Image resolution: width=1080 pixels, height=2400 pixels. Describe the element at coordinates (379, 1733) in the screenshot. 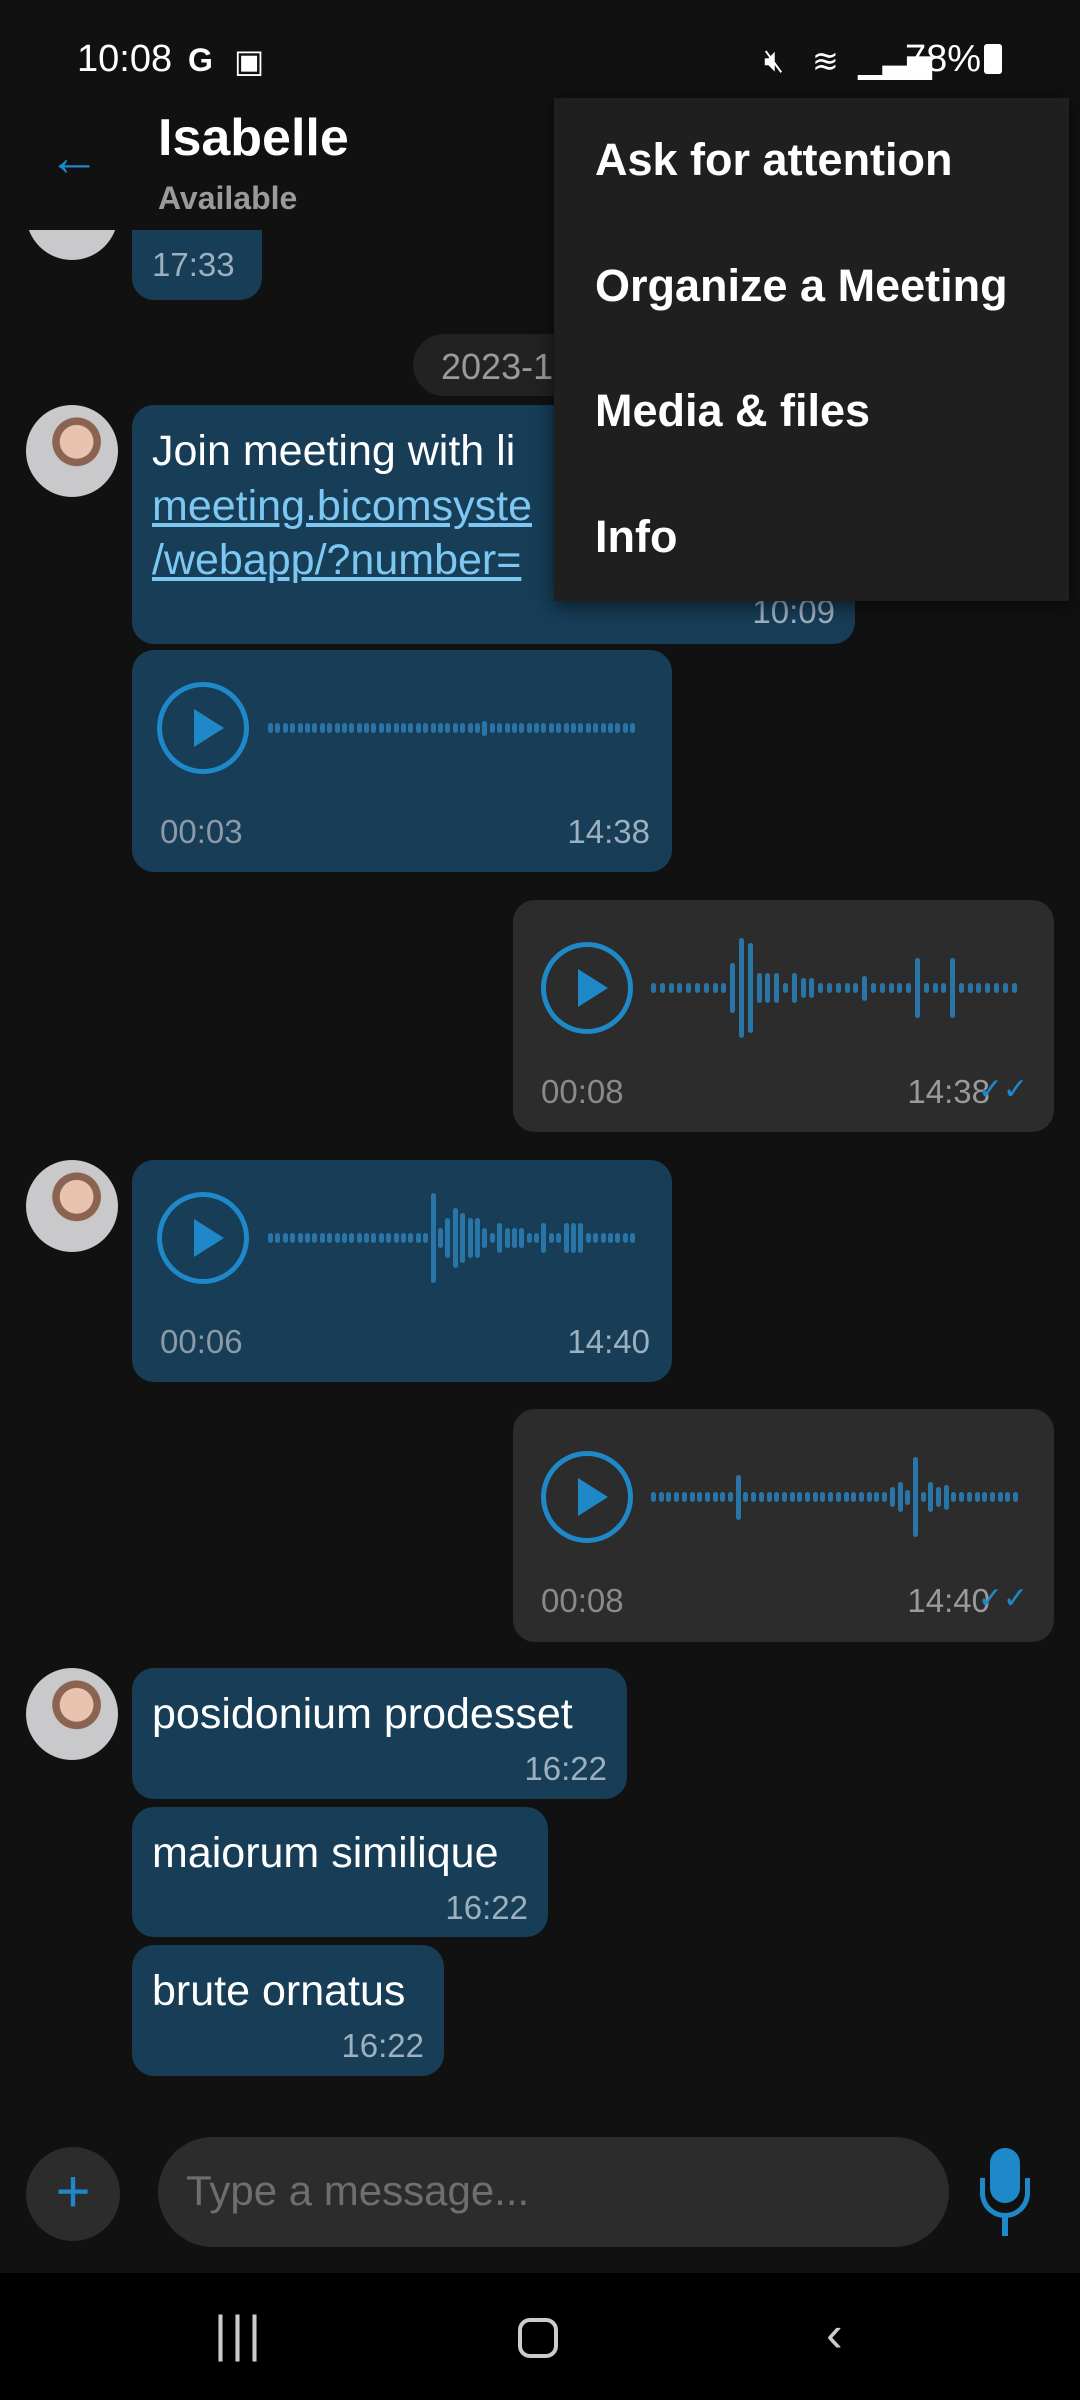

I see `message-bubble: posidonium prodesset 16:22` at that location.